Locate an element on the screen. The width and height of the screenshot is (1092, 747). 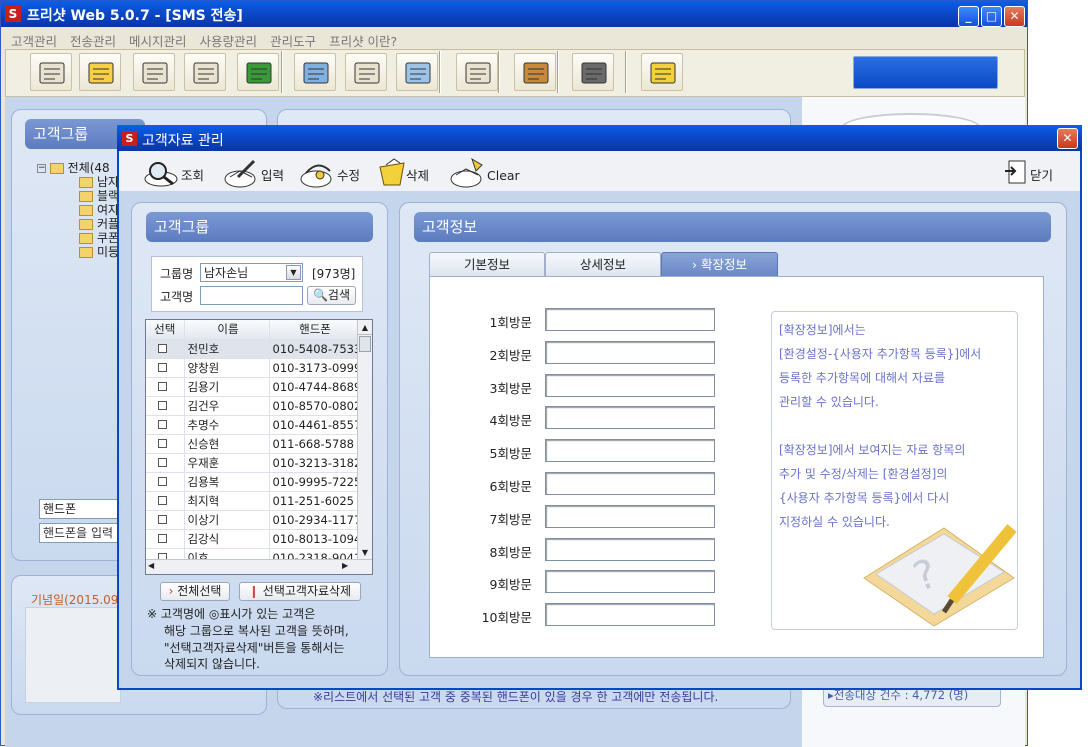
table-row: 김건우 010-8570-0802 is located at coordinates (252, 406).